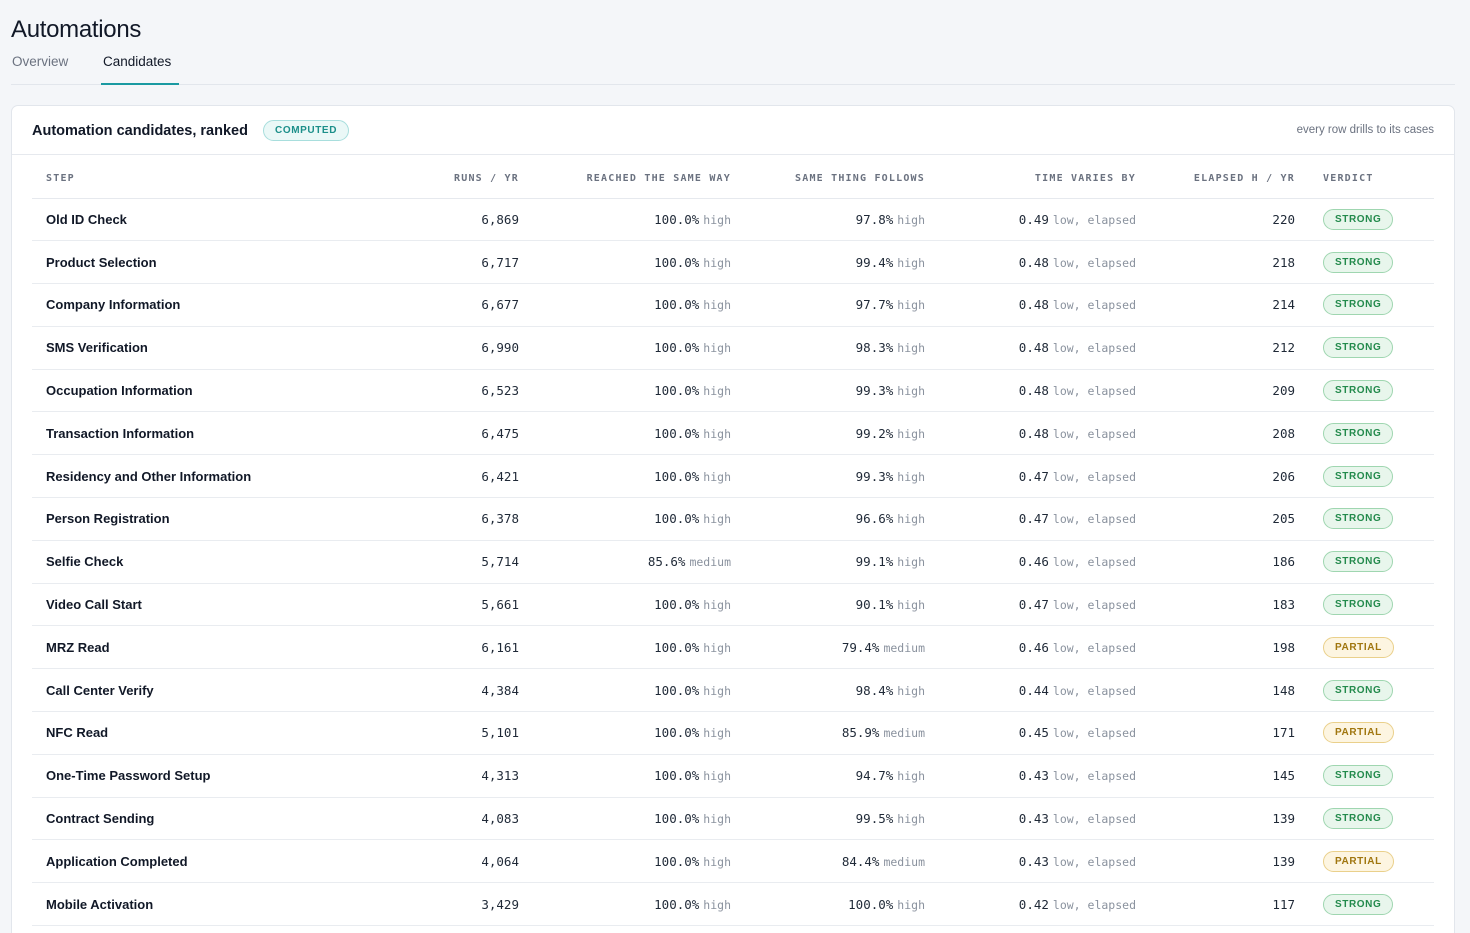  Describe the element at coordinates (500, 433) in the screenshot. I see `runs-per-year: 6,475` at that location.